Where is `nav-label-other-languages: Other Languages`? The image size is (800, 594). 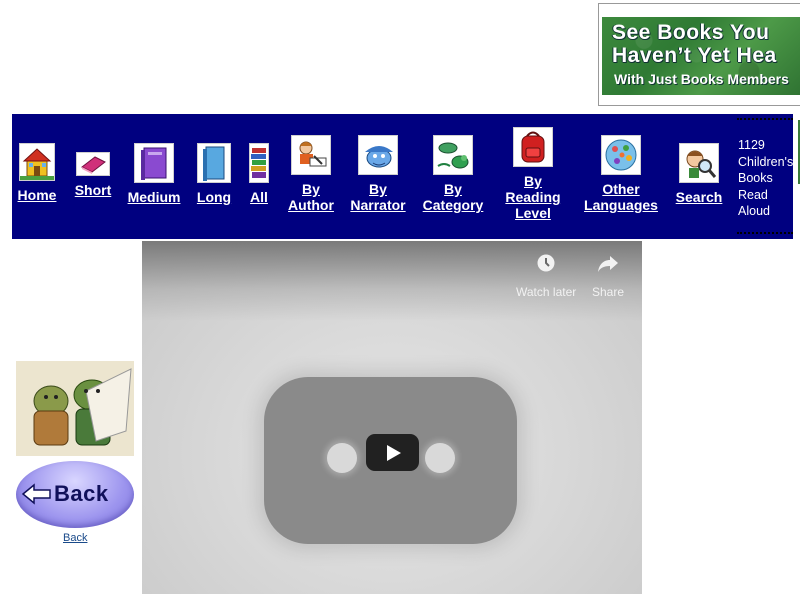 nav-label-other-languages: Other Languages is located at coordinates (621, 197).